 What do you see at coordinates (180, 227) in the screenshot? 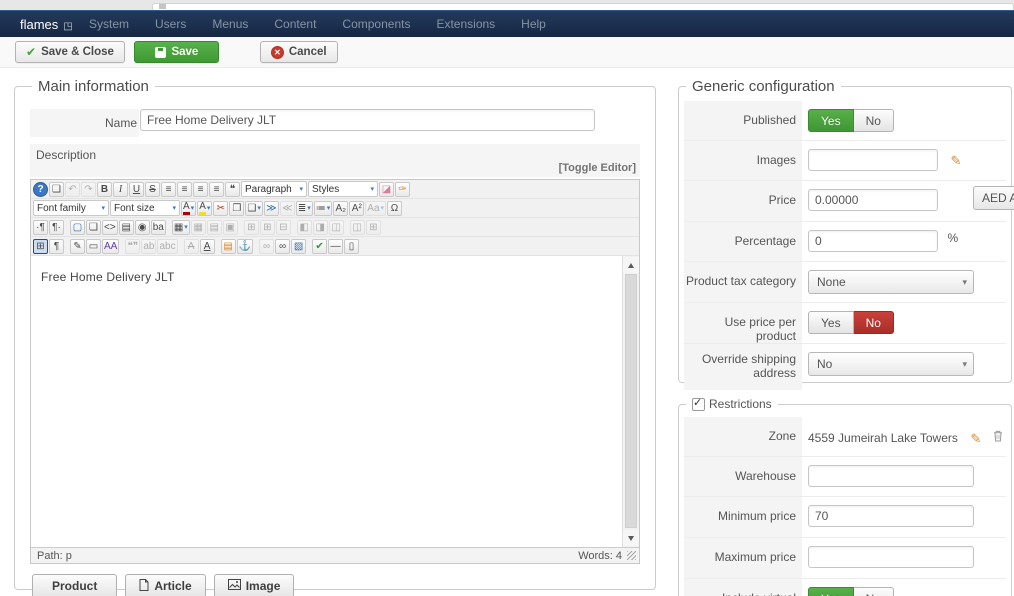
I see `insert-table-icon: ▦ ▾` at bounding box center [180, 227].